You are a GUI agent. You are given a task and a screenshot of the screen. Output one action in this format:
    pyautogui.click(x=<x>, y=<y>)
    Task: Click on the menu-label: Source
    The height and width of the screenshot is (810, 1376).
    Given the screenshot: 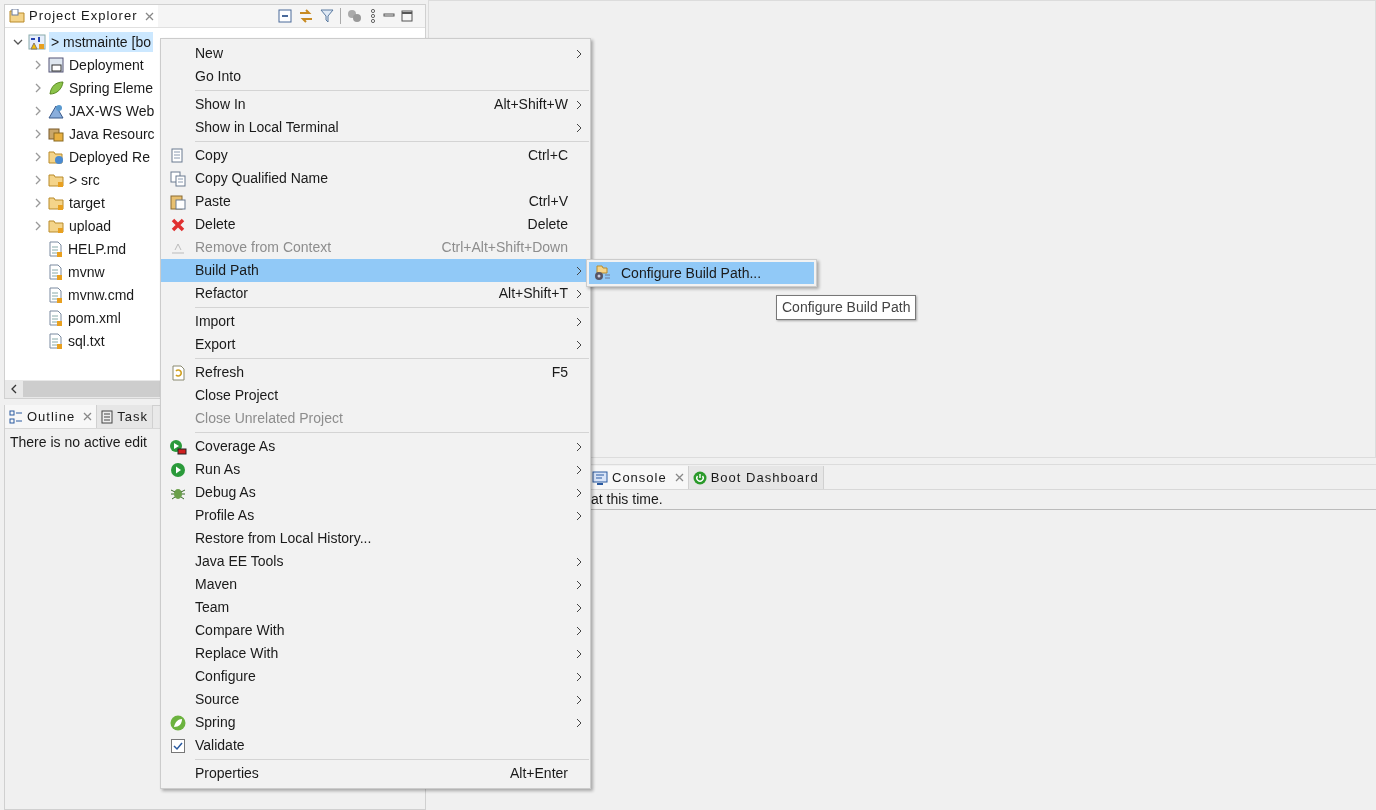 What is the action you would take?
    pyautogui.click(x=218, y=699)
    